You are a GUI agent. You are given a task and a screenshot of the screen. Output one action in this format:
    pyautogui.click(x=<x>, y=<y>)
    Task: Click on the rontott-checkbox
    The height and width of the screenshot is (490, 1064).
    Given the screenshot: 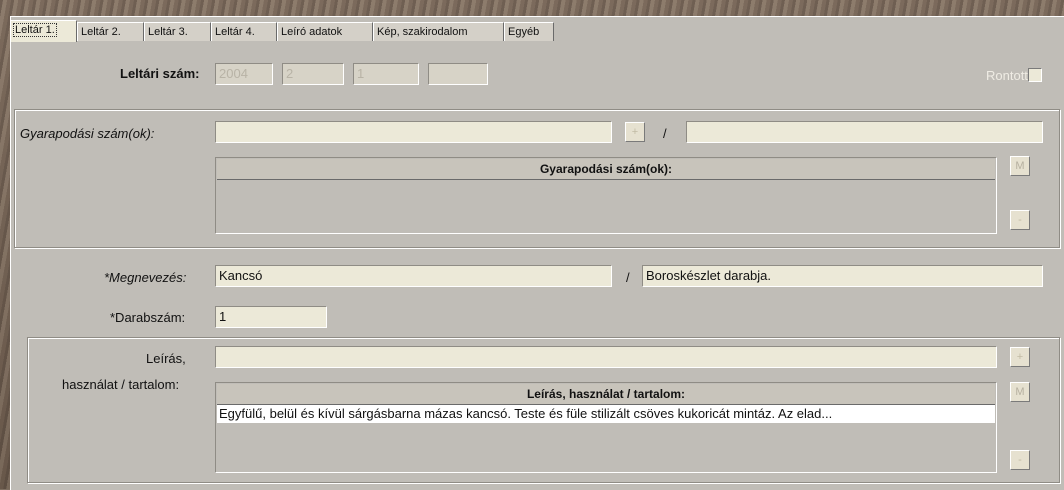 What is the action you would take?
    pyautogui.click(x=1035, y=75)
    